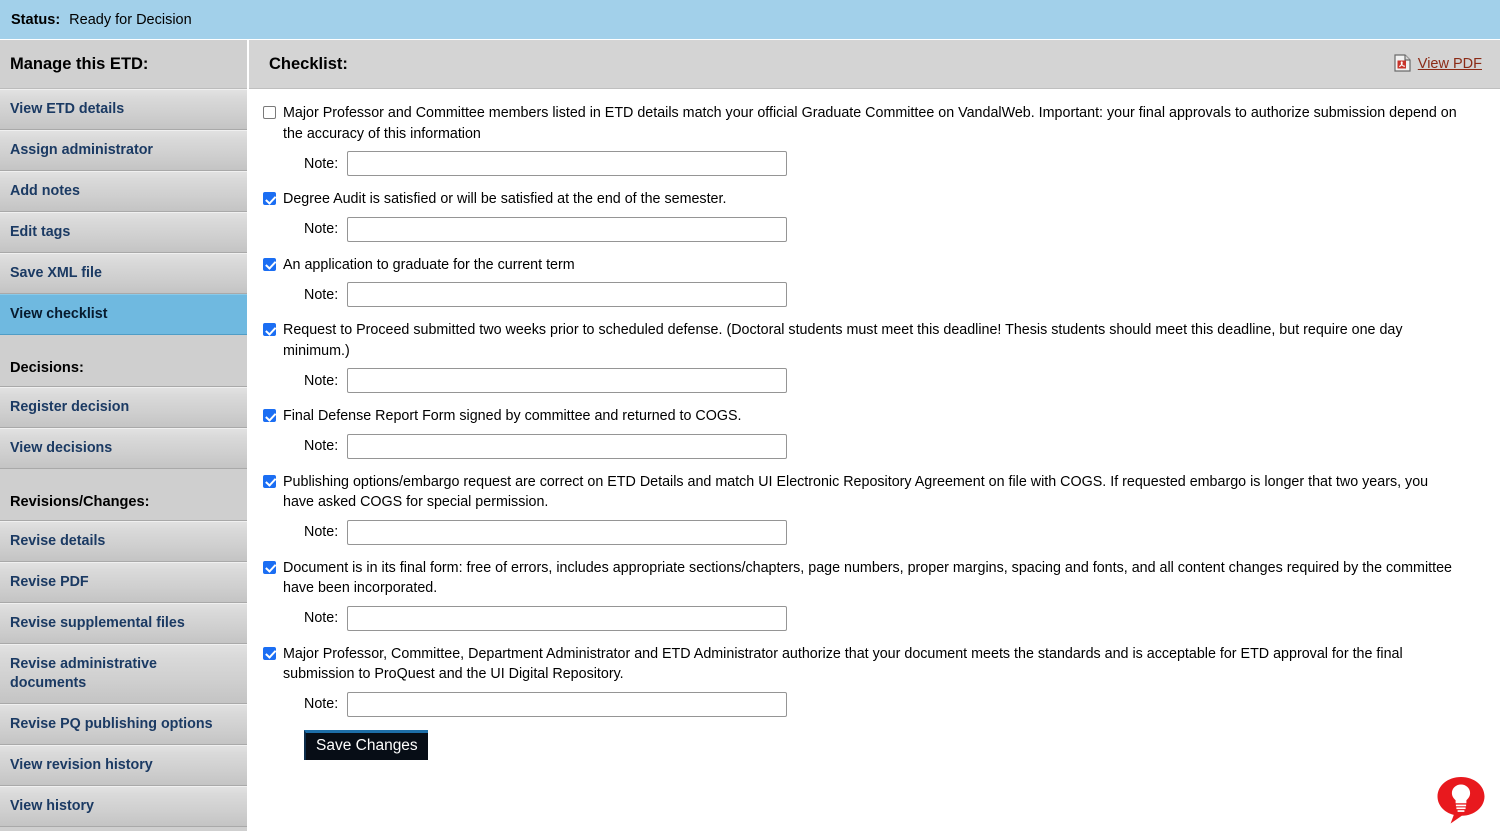  I want to click on status-colon: :, so click(58, 19).